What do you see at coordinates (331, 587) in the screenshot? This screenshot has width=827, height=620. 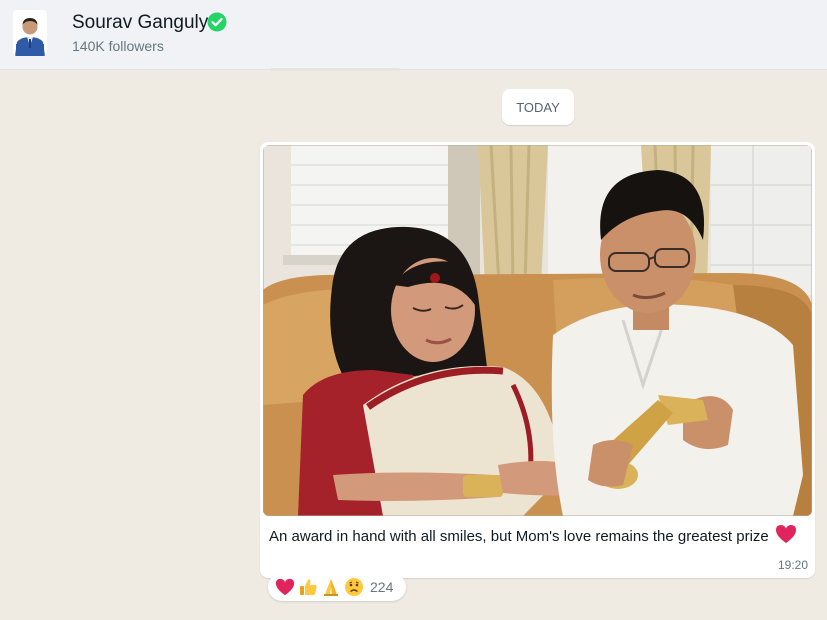 I see `folded-hands-icon` at bounding box center [331, 587].